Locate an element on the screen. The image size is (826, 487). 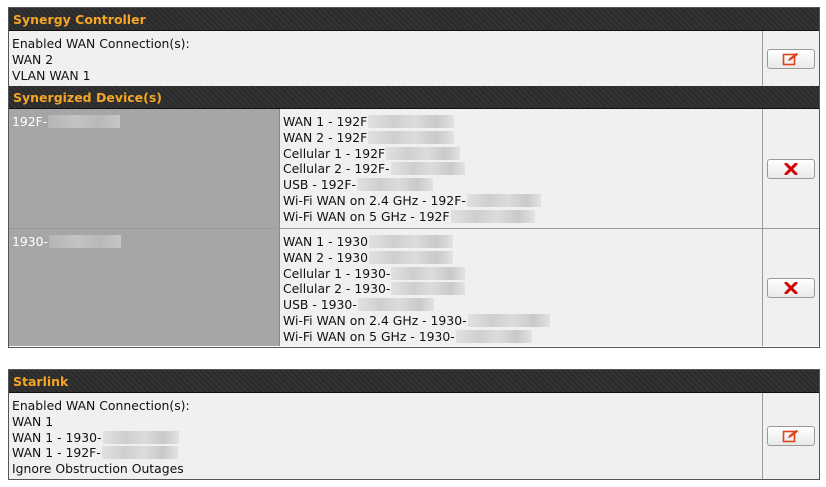
synergy-controller-header: Synergy Controller is located at coordinates (414, 19).